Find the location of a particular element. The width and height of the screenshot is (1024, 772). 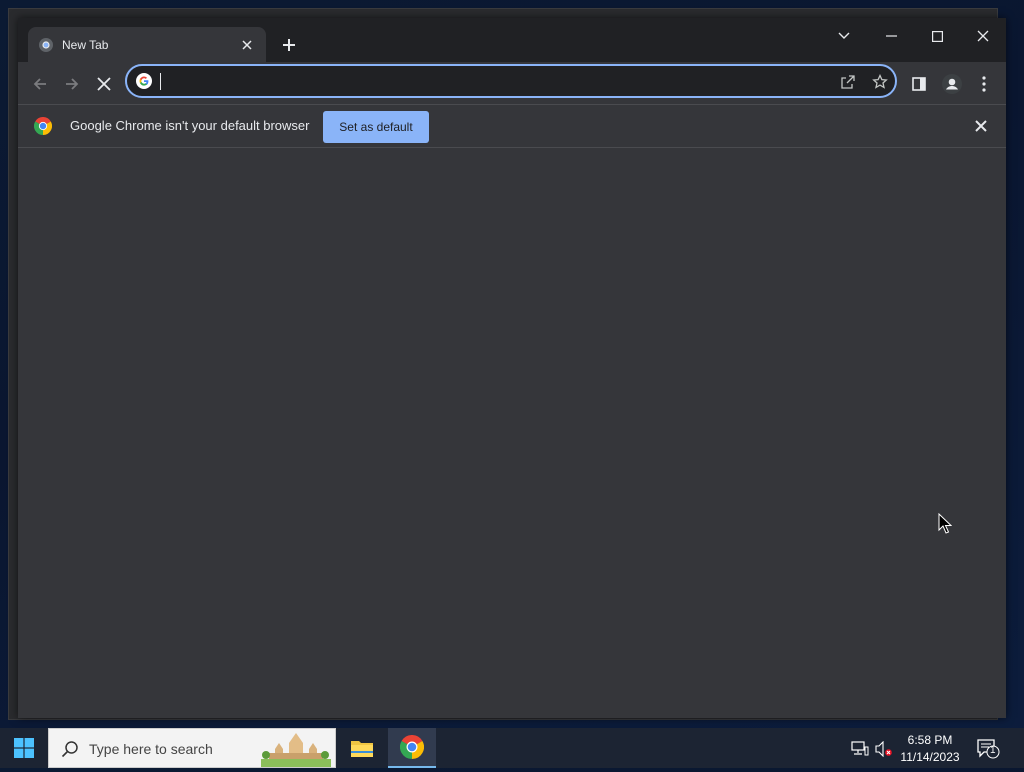

chrome-favicon-icon is located at coordinates (46, 45).